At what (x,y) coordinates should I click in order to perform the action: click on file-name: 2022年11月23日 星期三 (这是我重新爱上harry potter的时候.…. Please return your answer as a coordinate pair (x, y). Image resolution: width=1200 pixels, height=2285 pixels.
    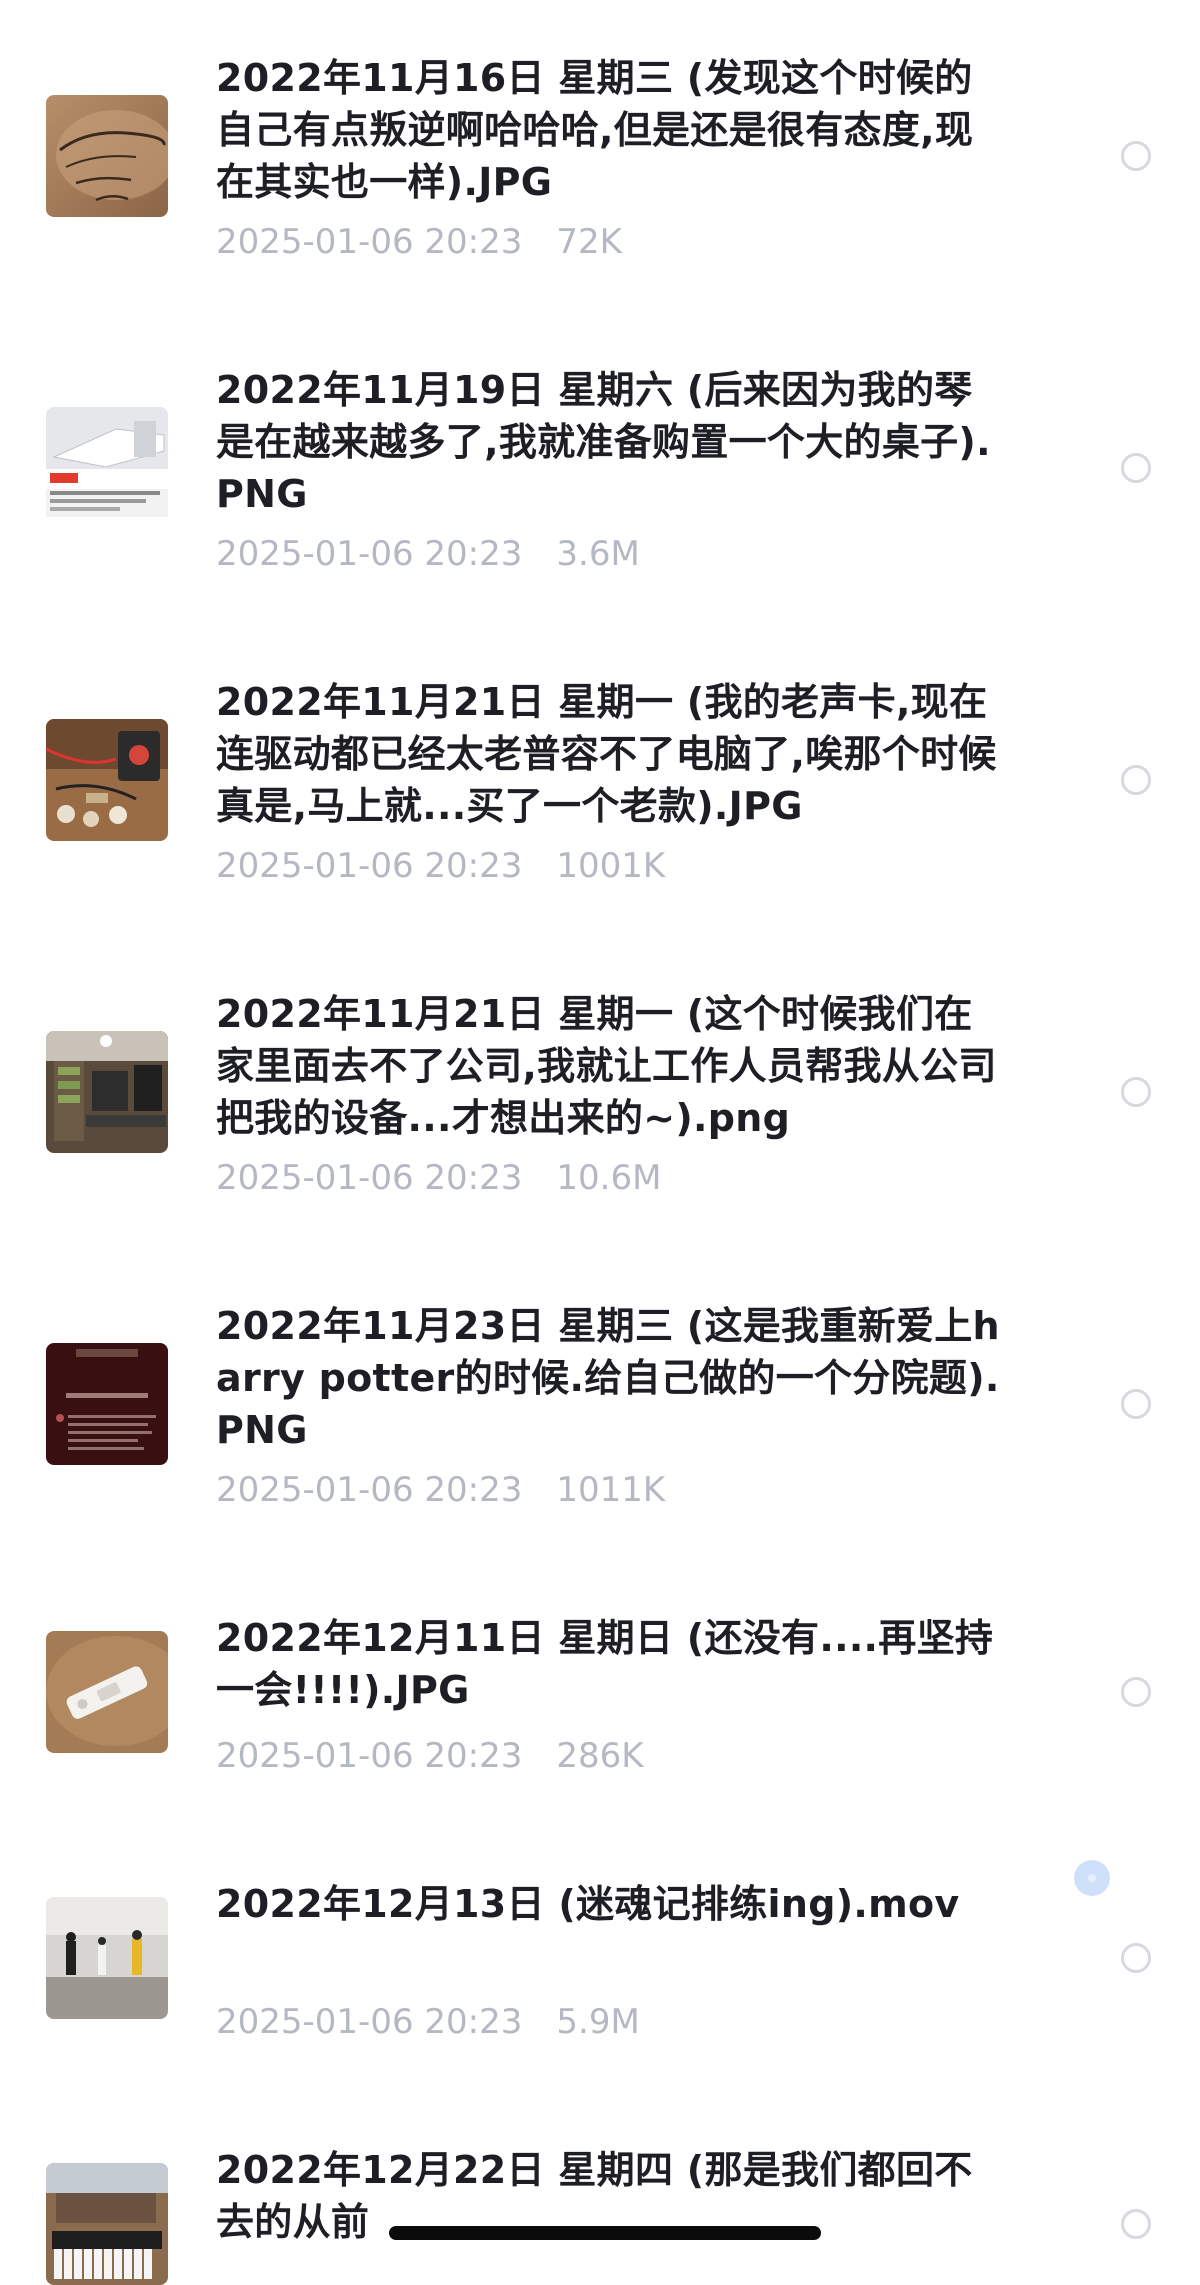
    Looking at the image, I should click on (608, 1378).